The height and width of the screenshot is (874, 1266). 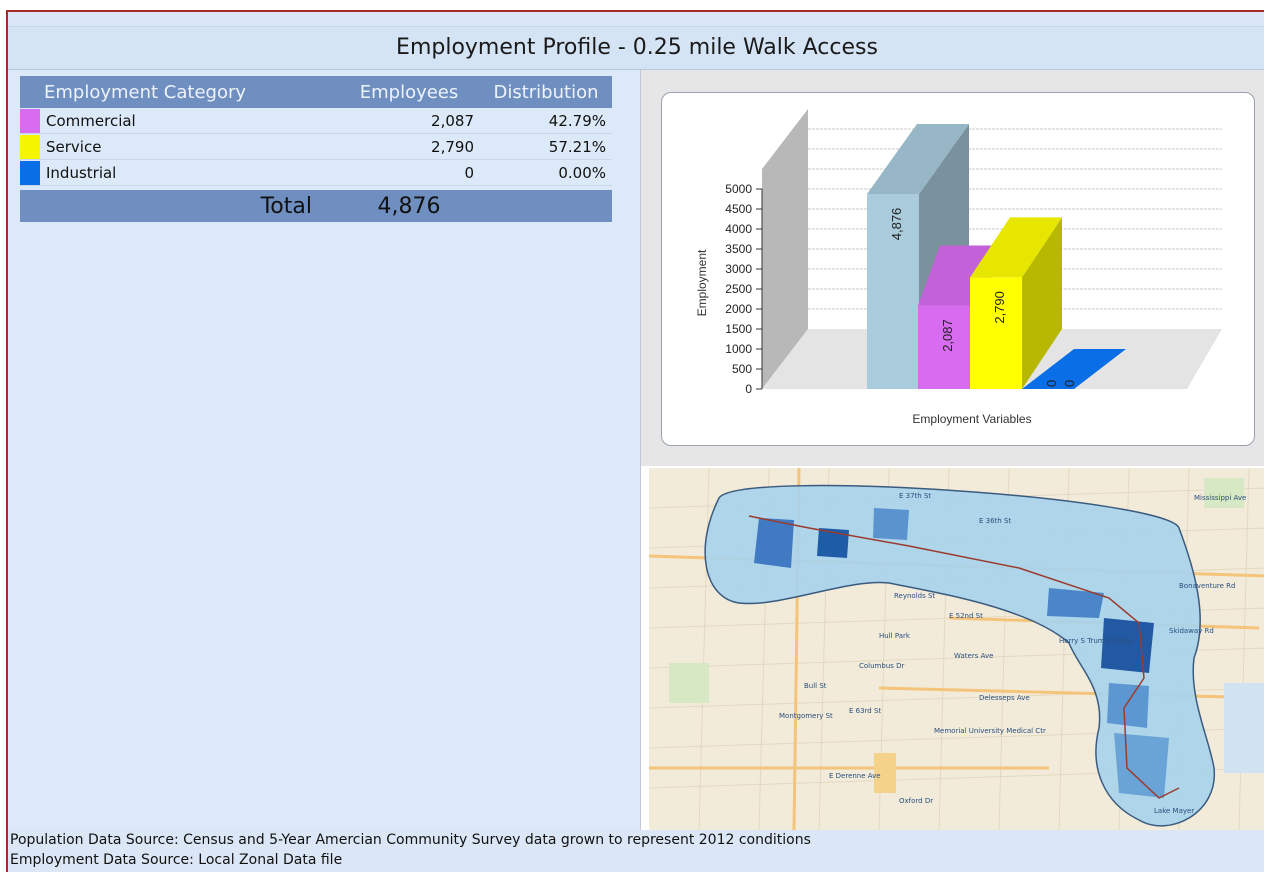 I want to click on header-employees: Employees, so click(x=409, y=92).